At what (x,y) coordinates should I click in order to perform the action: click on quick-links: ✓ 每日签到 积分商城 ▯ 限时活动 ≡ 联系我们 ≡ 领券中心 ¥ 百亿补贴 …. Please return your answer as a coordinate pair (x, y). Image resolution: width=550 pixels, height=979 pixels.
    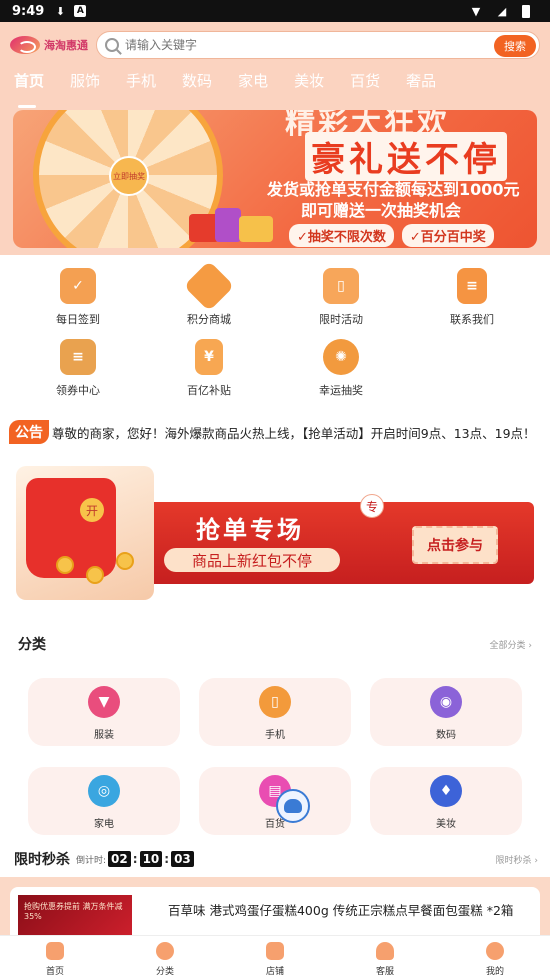
    Looking at the image, I should click on (275, 331).